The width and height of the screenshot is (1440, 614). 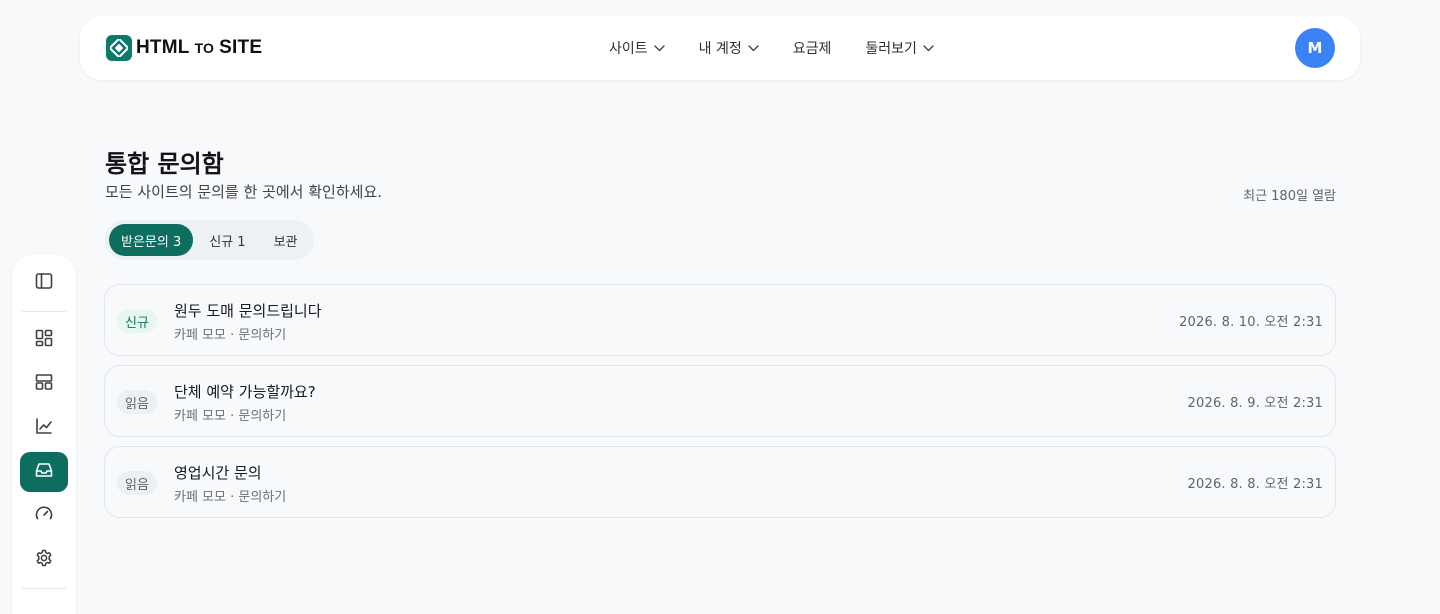 I want to click on user-avatar: M, so click(x=1315, y=48).